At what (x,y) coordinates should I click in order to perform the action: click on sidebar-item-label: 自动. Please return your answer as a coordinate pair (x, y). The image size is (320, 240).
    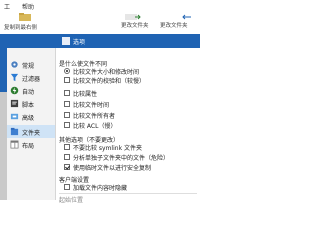
    Looking at the image, I should click on (28, 92).